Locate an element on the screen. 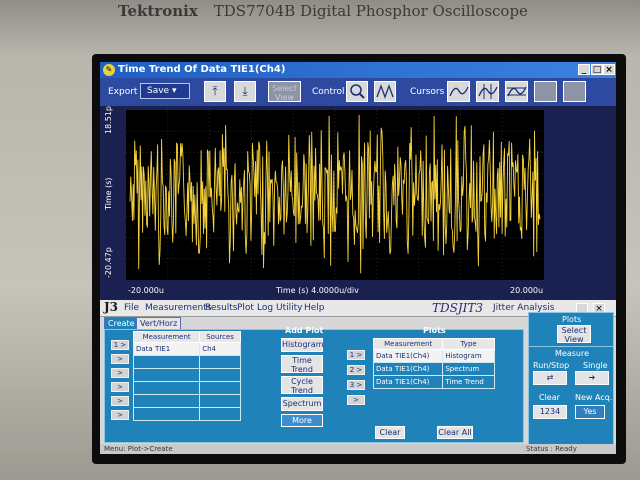 The image size is (640, 480). run-icon: ⇄ is located at coordinates (550, 377).